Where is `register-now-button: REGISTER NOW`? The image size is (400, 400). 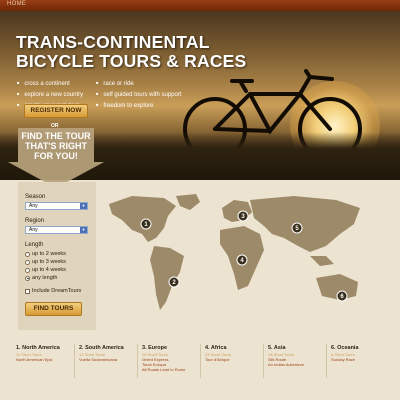 register-now-button: REGISTER NOW is located at coordinates (56, 111).